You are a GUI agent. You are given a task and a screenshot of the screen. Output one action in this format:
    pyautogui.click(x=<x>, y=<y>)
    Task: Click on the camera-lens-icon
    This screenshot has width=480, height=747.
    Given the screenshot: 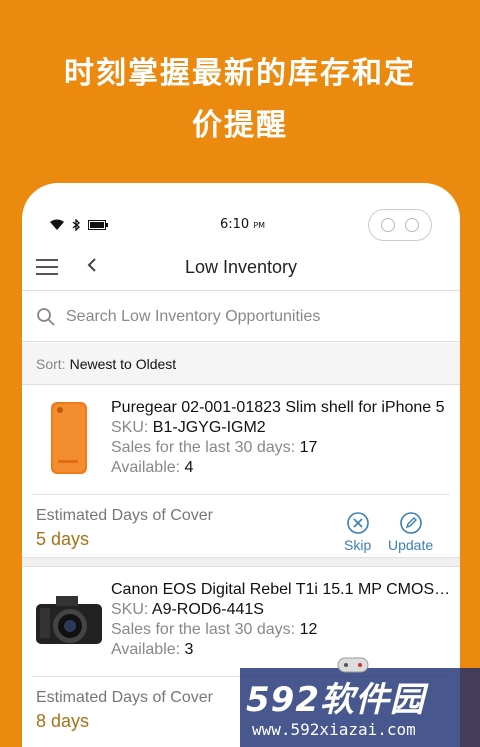 What is the action you would take?
    pyautogui.click(x=388, y=225)
    